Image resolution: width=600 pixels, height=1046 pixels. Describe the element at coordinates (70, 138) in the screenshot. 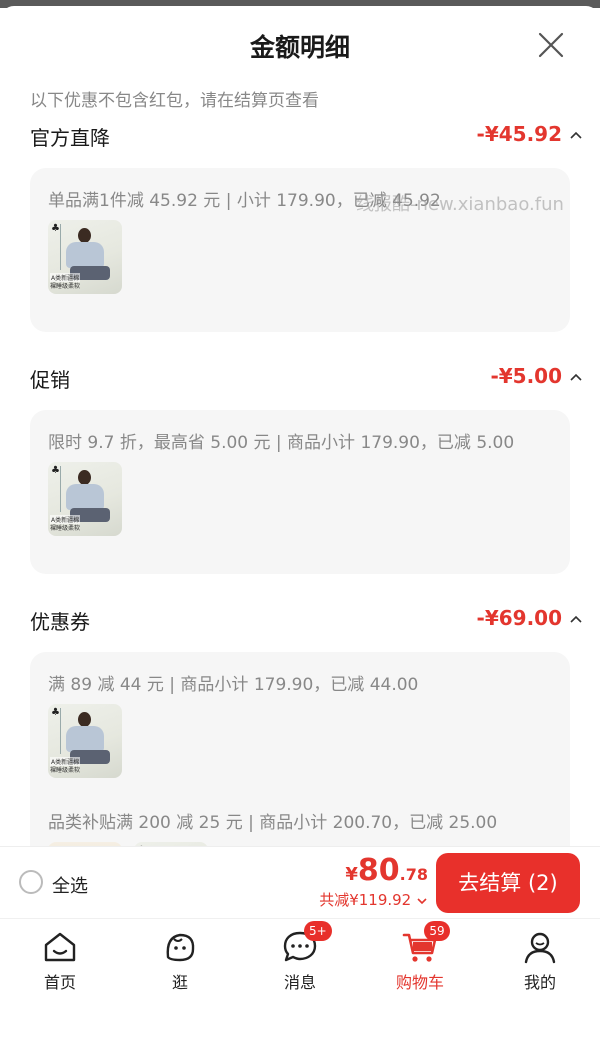

I see `discount-section-title: 官方直降` at that location.